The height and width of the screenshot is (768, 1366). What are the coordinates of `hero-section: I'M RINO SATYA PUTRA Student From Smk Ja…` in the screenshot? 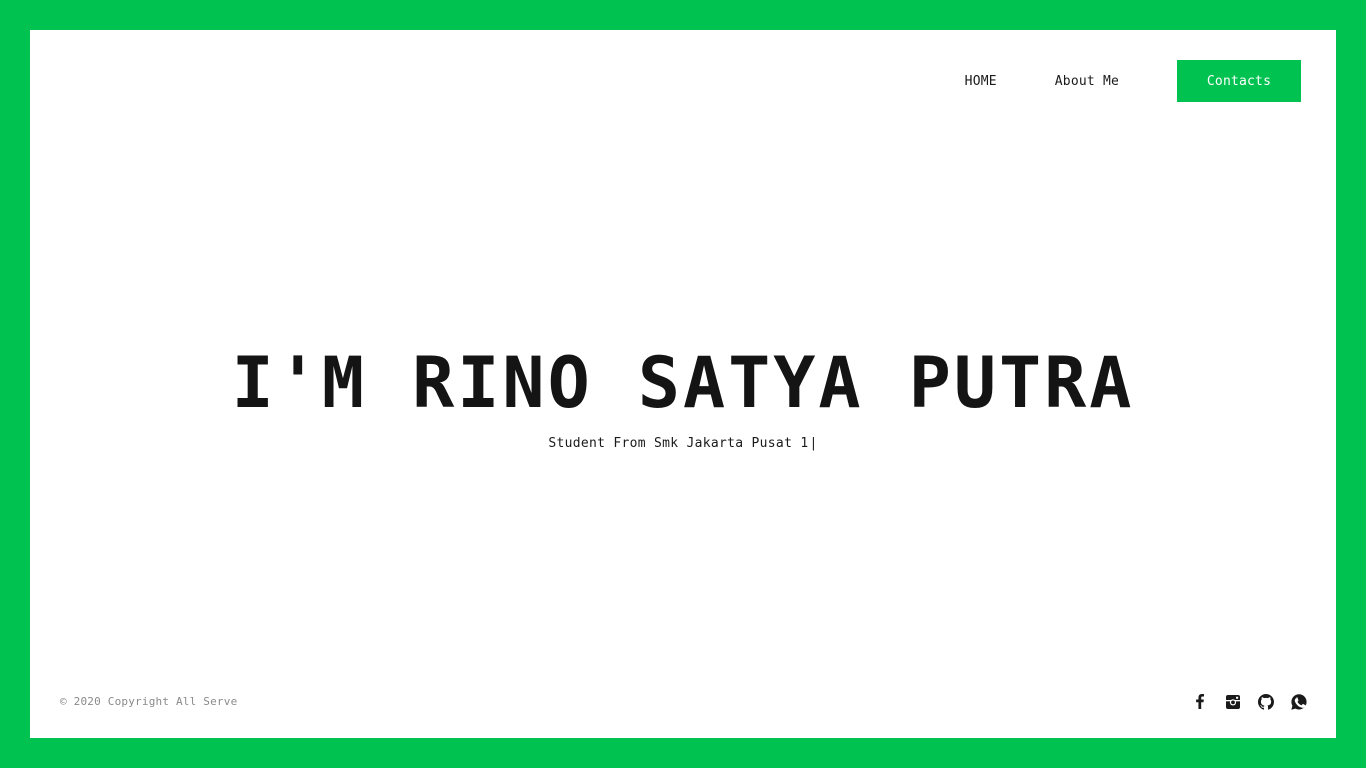 It's located at (683, 399).